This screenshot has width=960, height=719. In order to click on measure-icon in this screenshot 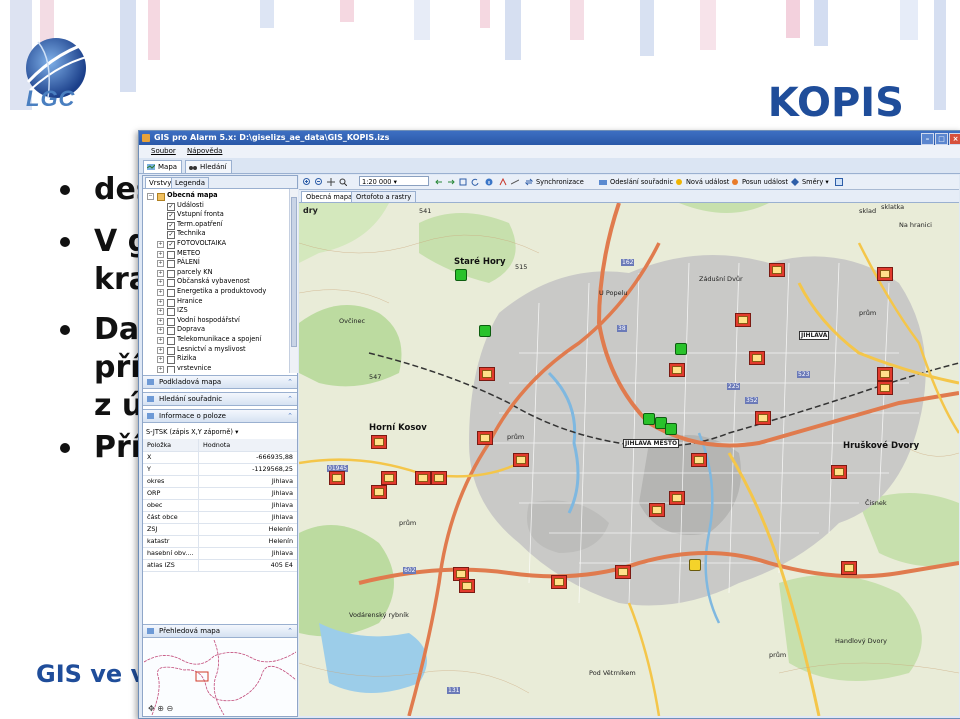, I will do `click(515, 182)`.